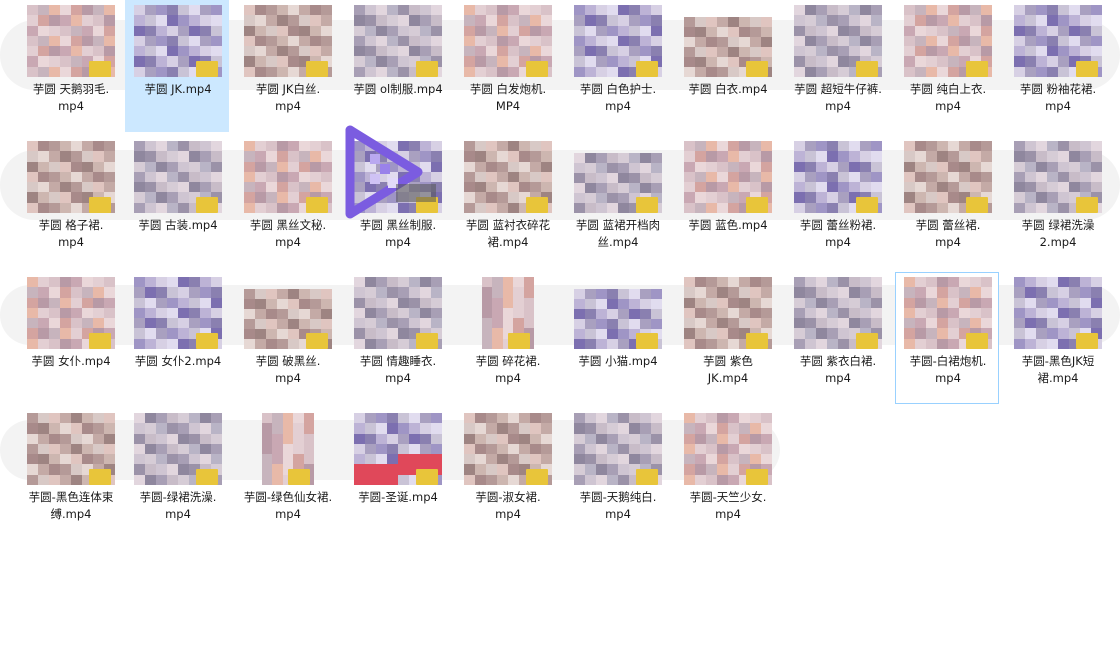 The height and width of the screenshot is (667, 1120). I want to click on file-item: 芋圆 碎花裙. mp4, so click(507, 338).